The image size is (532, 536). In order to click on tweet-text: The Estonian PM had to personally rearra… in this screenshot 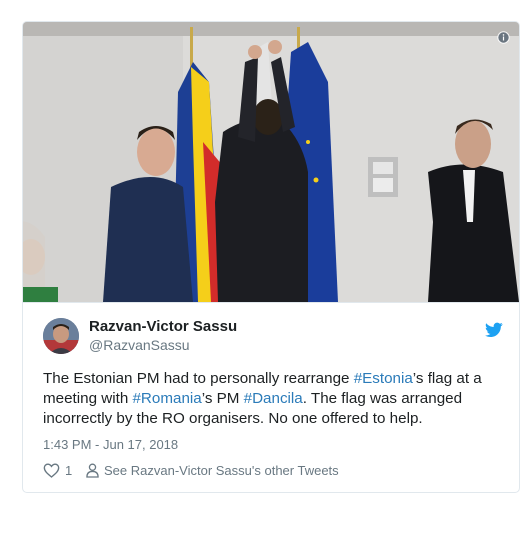, I will do `click(278, 399)`.